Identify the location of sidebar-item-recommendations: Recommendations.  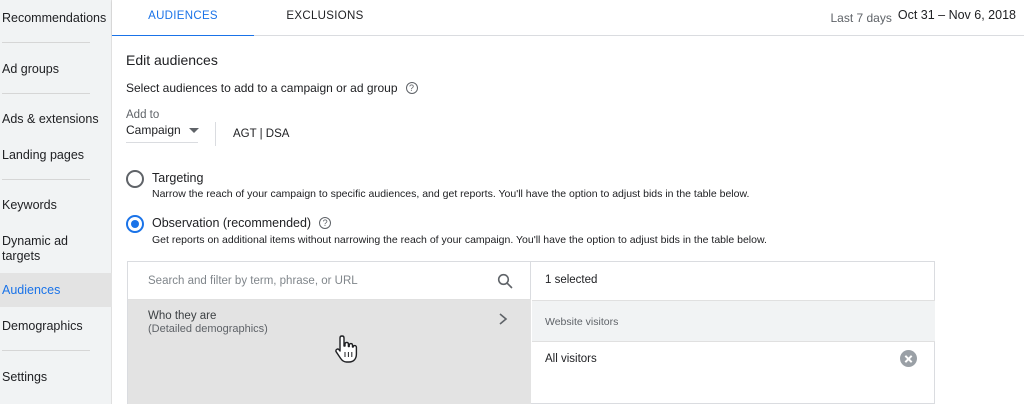
(56, 18).